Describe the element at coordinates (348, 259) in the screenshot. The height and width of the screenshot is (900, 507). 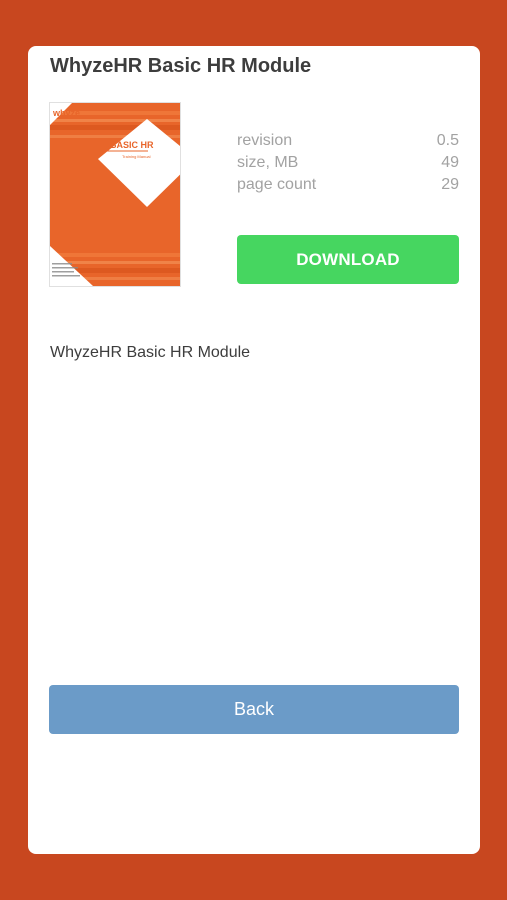
I see `download-button: DOWNLOAD` at that location.